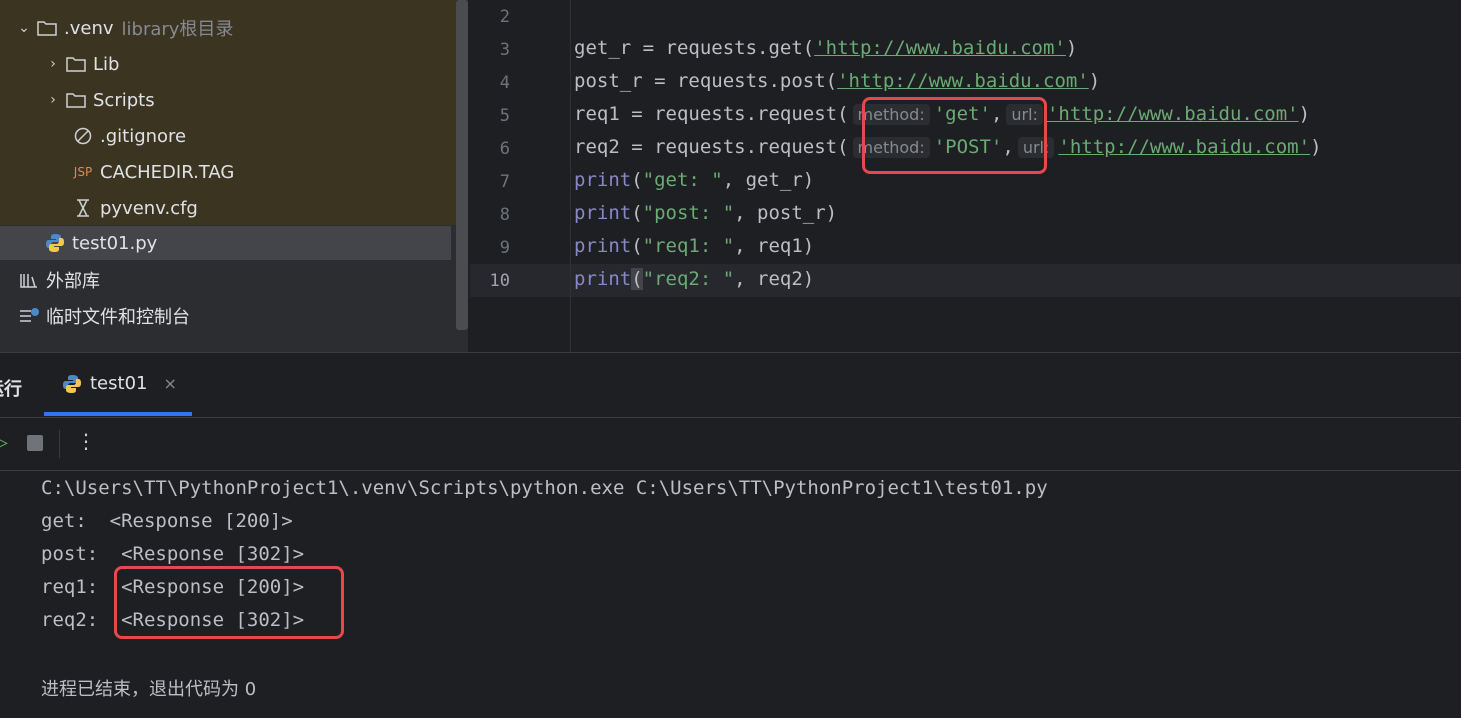 This screenshot has height=718, width=1461. I want to click on tree-item-label: CACHEDIR.TAG, so click(167, 172).